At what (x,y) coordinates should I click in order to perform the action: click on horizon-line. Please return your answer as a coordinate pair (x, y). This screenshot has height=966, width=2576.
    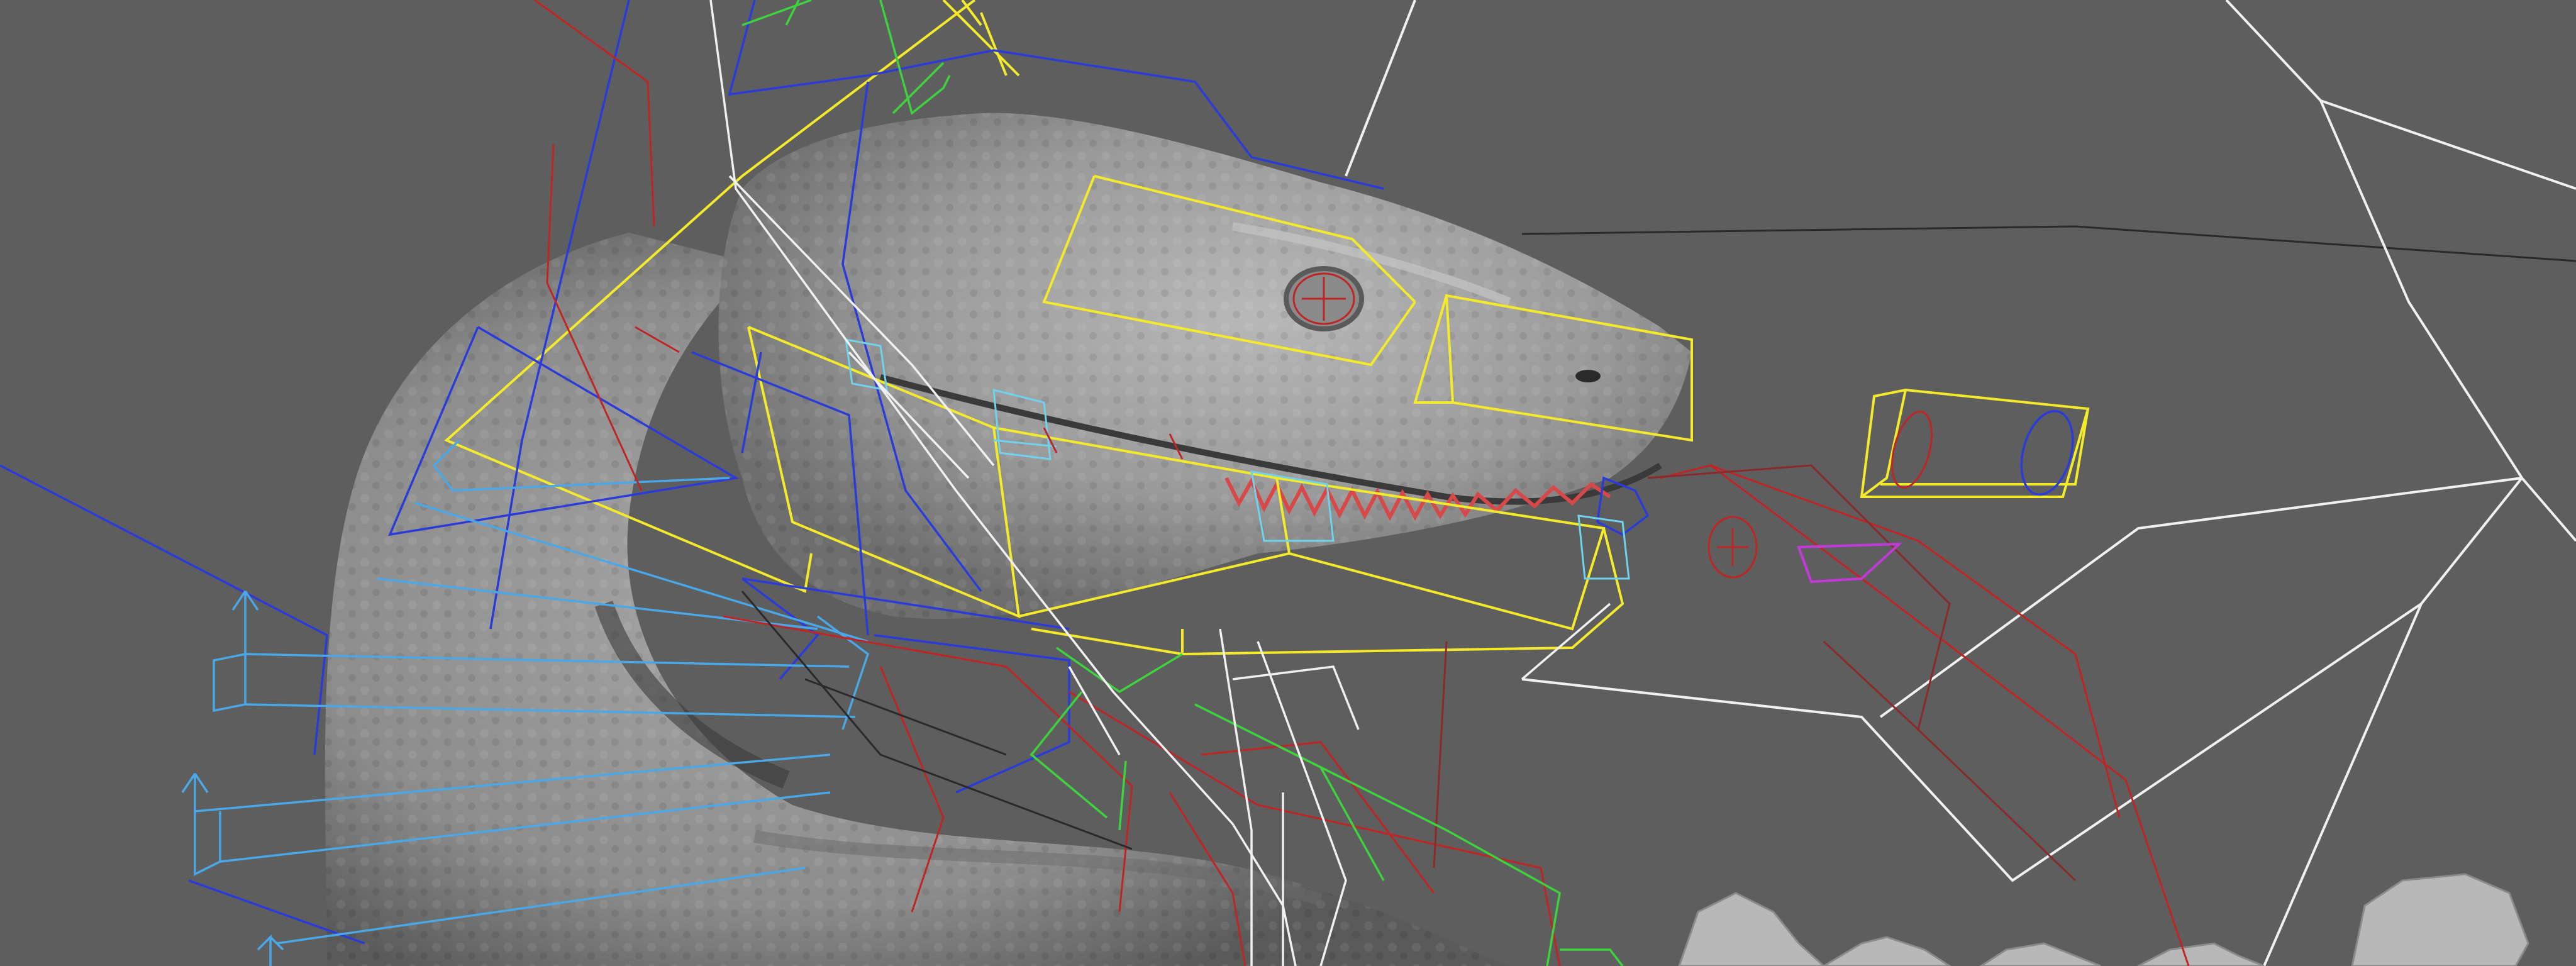
    Looking at the image, I should click on (2048, 243).